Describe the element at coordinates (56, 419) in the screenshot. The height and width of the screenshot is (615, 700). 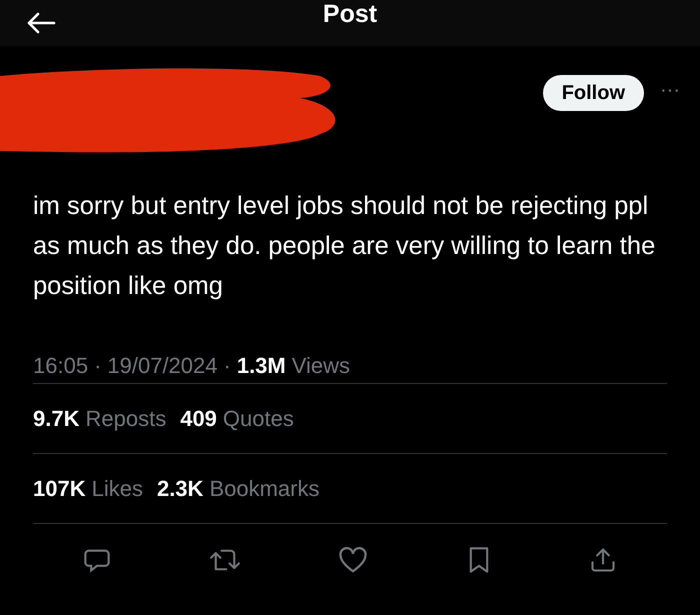
I see `stat-count: 9.7K` at that location.